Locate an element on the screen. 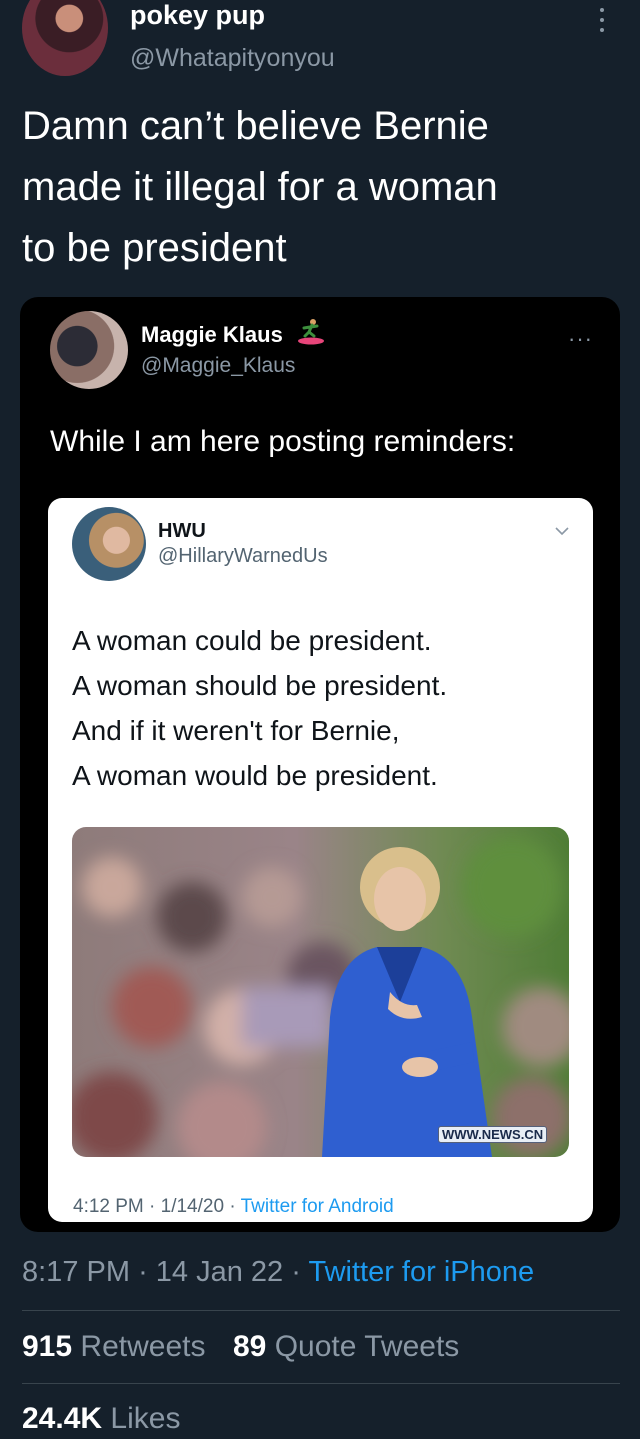 The width and height of the screenshot is (640, 1439). embedded-text-line: A woman could be president. is located at coordinates (252, 640).